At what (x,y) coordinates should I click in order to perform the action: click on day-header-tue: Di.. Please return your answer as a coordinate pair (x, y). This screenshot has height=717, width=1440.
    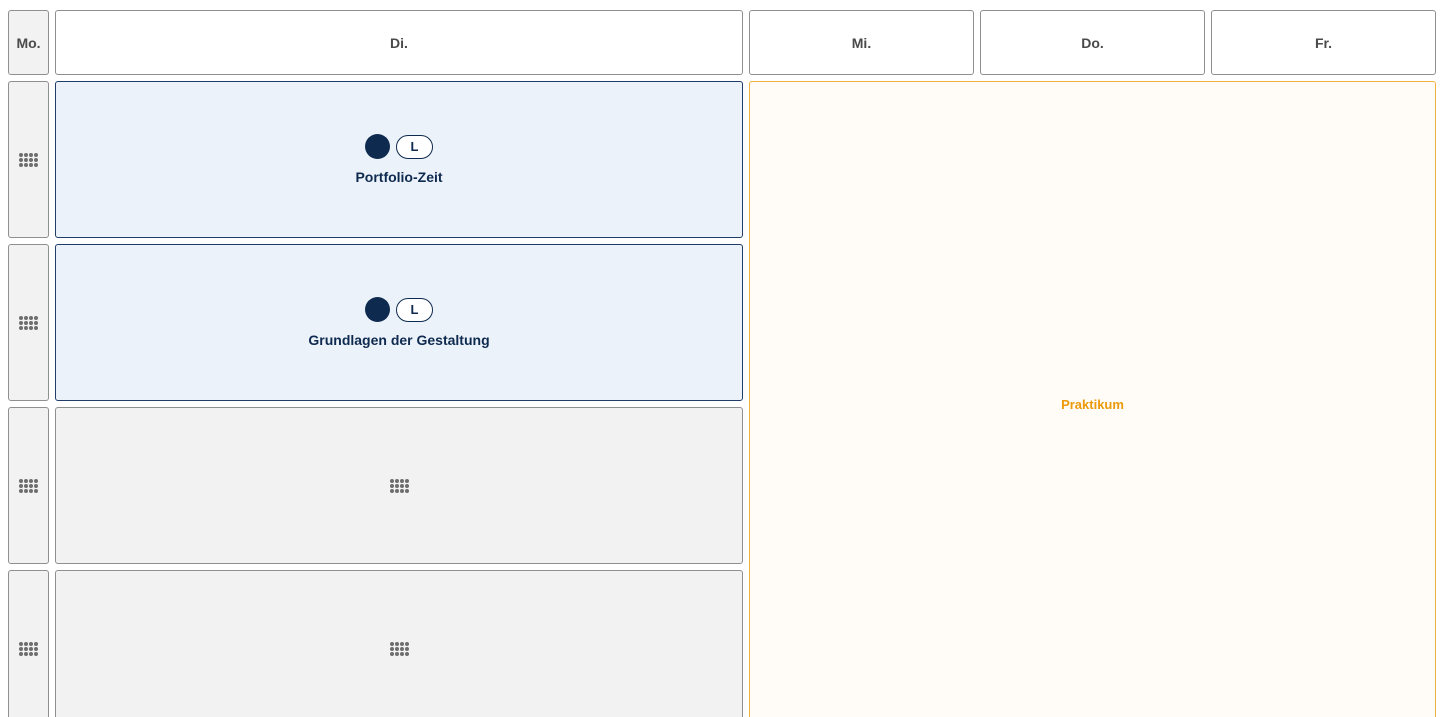
    Looking at the image, I should click on (399, 42).